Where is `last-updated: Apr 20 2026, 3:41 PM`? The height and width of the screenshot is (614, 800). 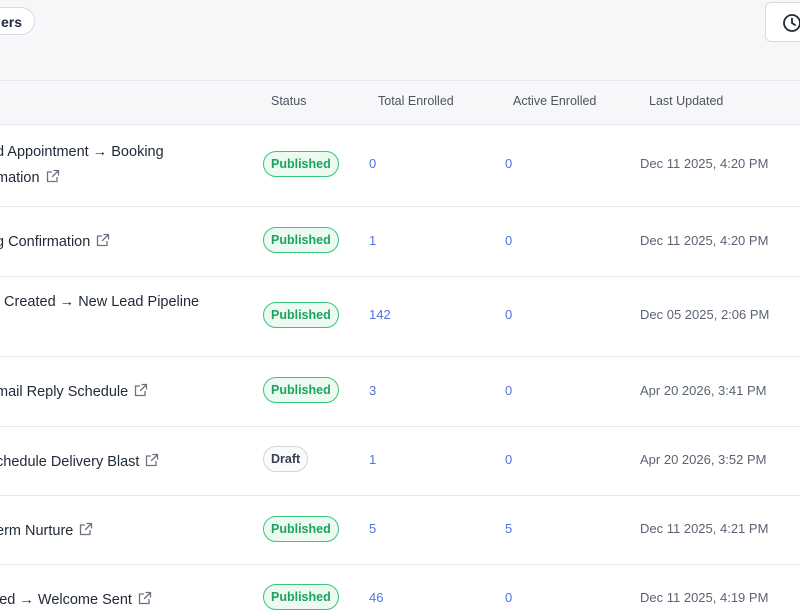
last-updated: Apr 20 2026, 3:41 PM is located at coordinates (703, 390).